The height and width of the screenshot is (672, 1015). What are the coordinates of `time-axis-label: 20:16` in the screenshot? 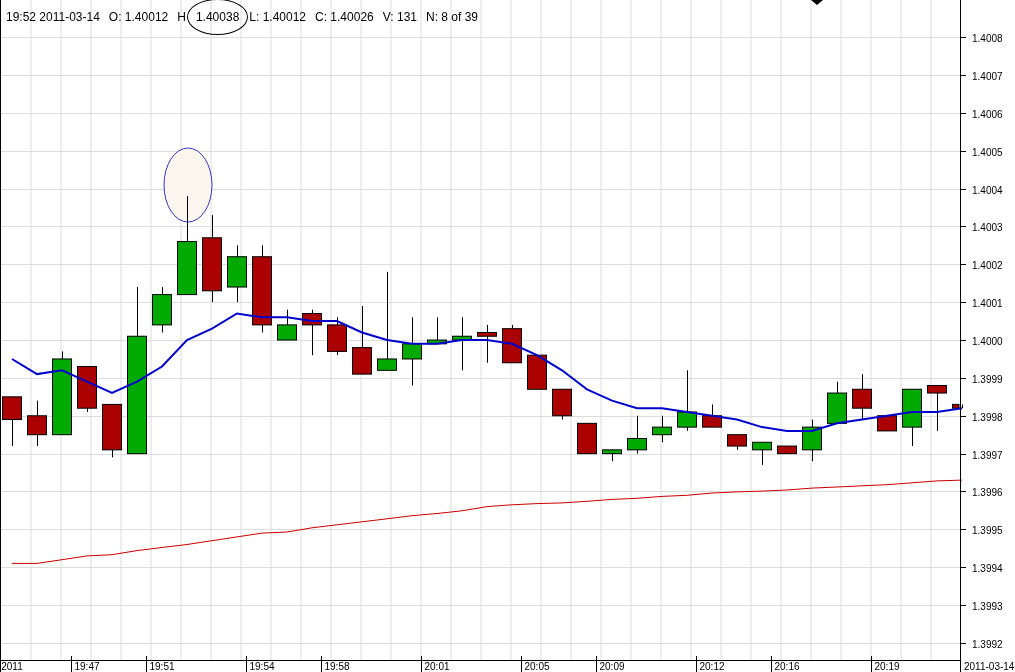 It's located at (787, 666).